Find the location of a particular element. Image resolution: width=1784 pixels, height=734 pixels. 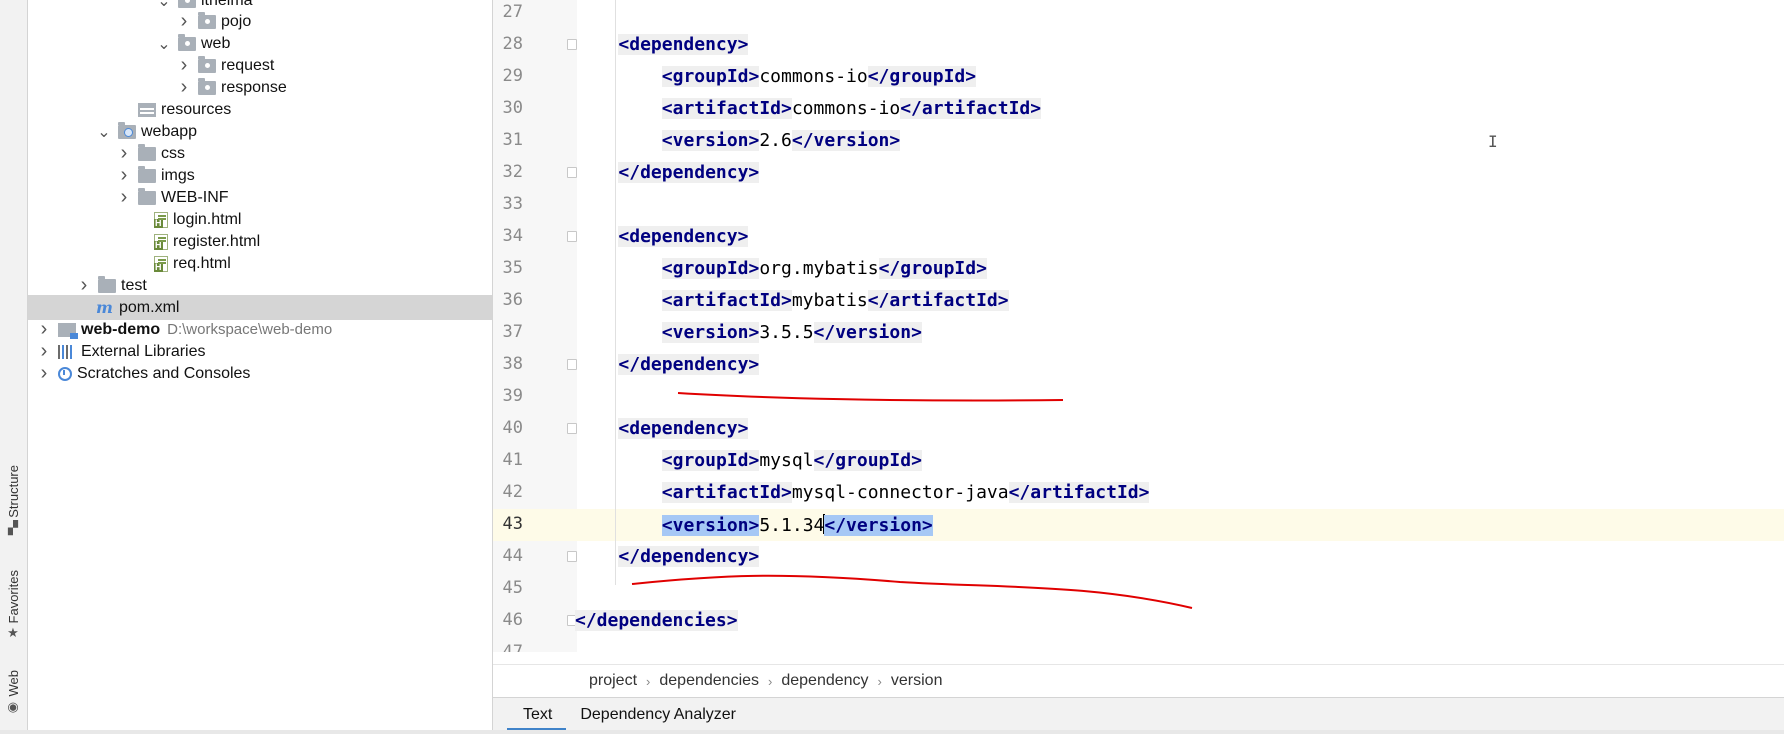

breadcrumb-item: version is located at coordinates (917, 681).